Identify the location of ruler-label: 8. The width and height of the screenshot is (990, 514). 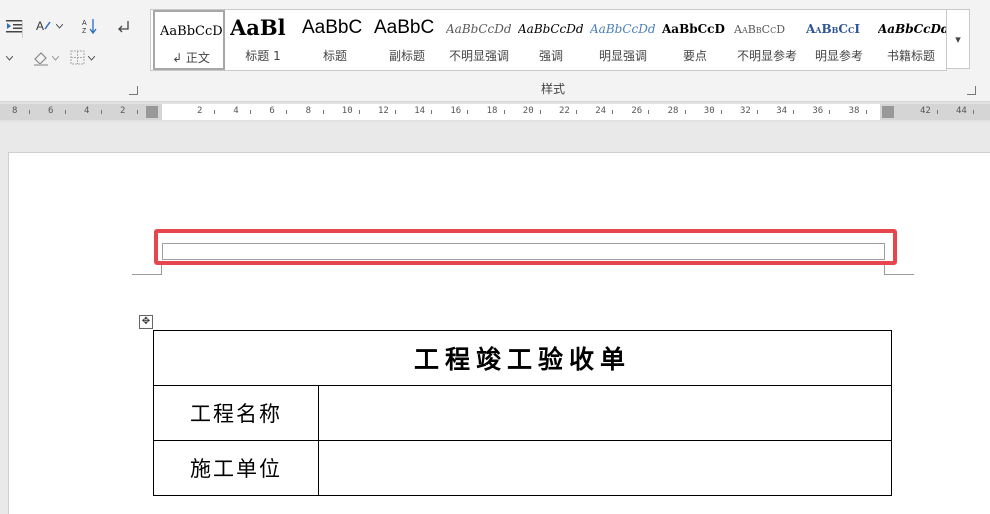
(308, 111).